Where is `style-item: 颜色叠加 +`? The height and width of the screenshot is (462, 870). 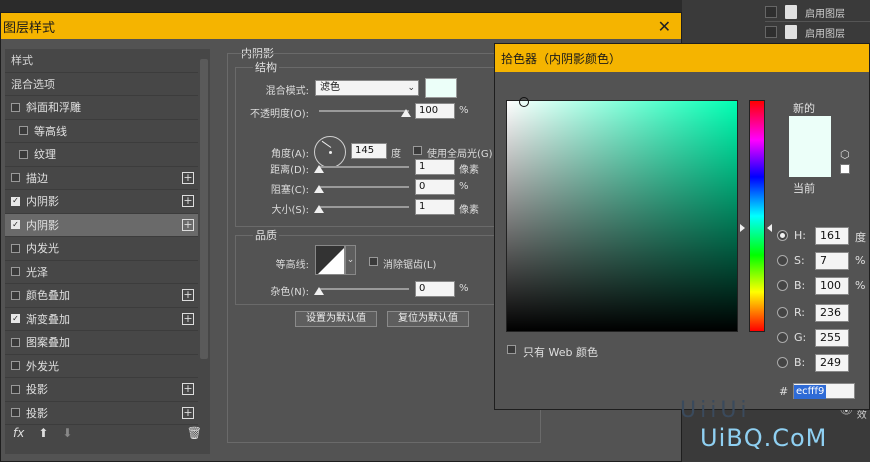 style-item: 颜色叠加 + is located at coordinates (101, 296).